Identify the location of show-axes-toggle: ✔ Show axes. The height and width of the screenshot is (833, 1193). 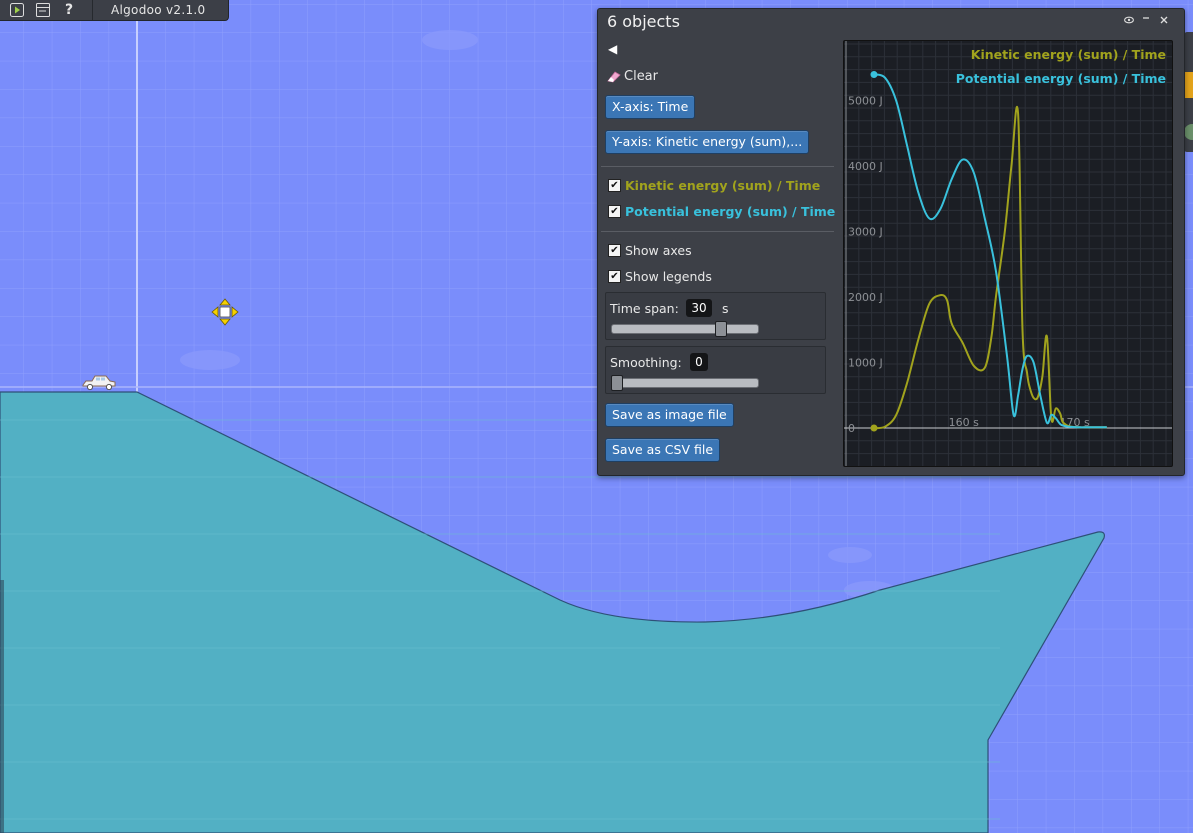
(650, 250).